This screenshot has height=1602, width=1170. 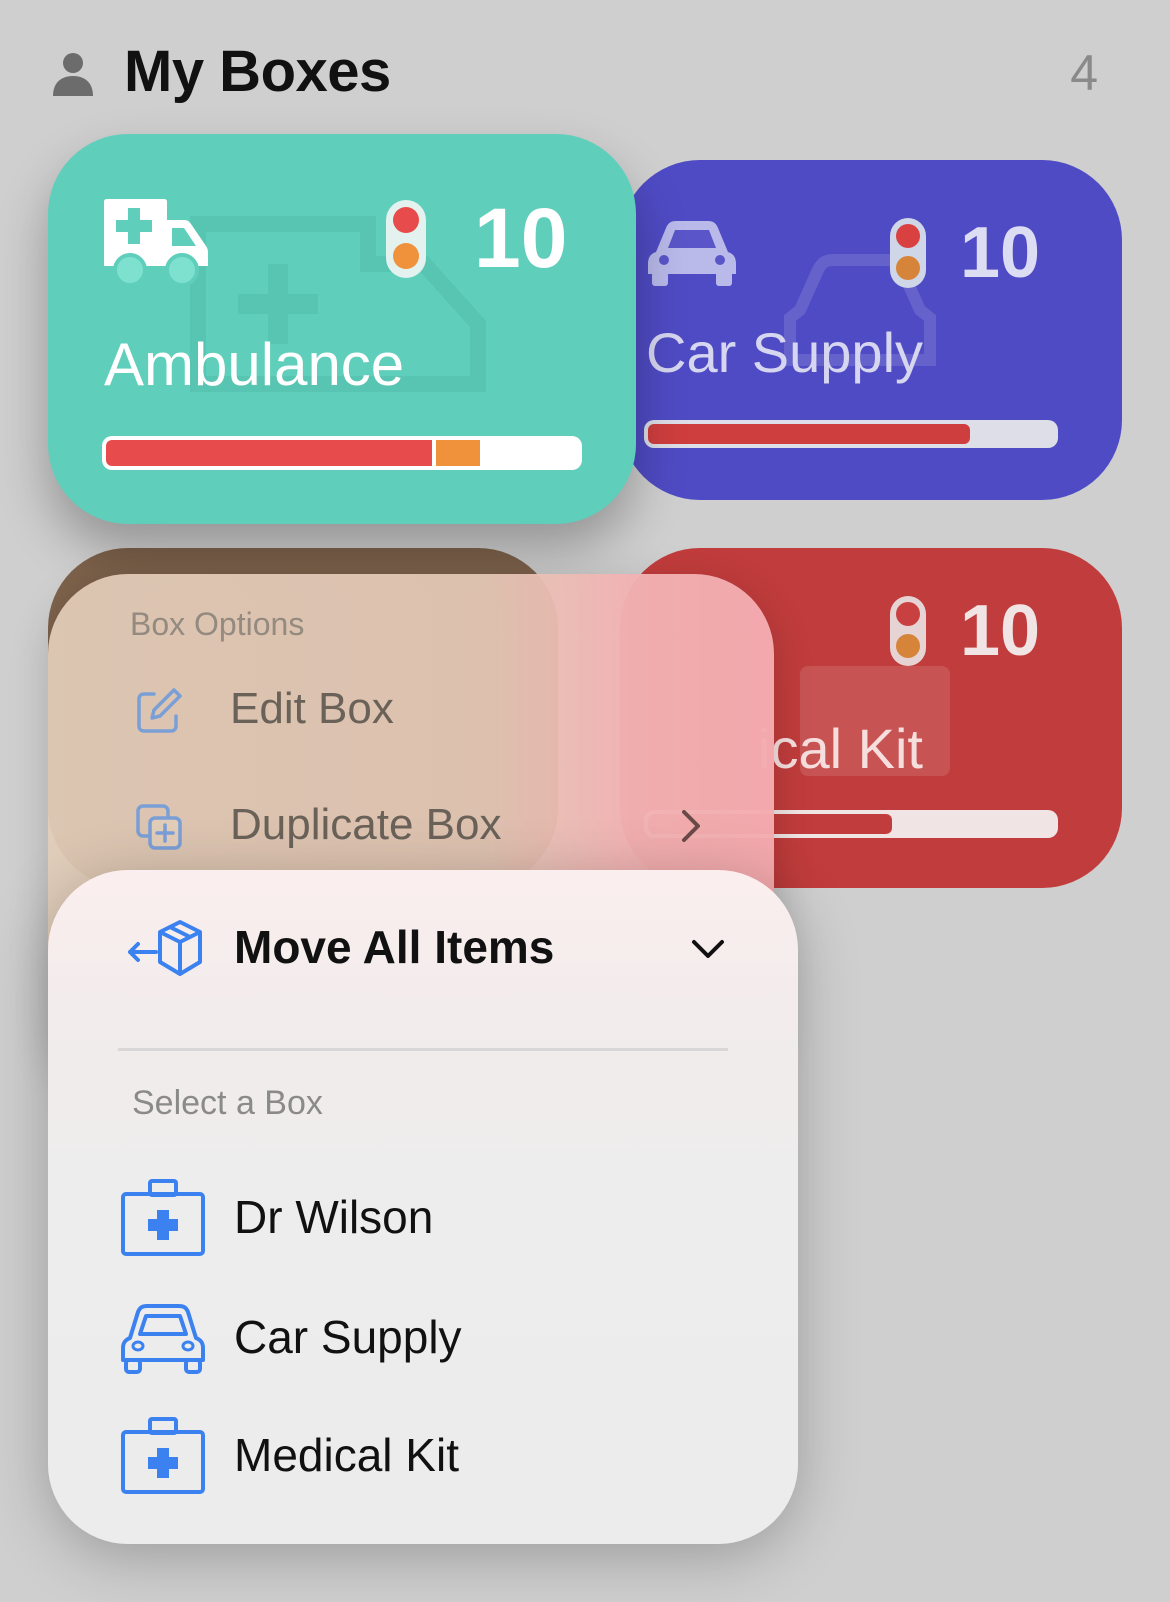 I want to click on box-name: Car Supply, so click(x=785, y=352).